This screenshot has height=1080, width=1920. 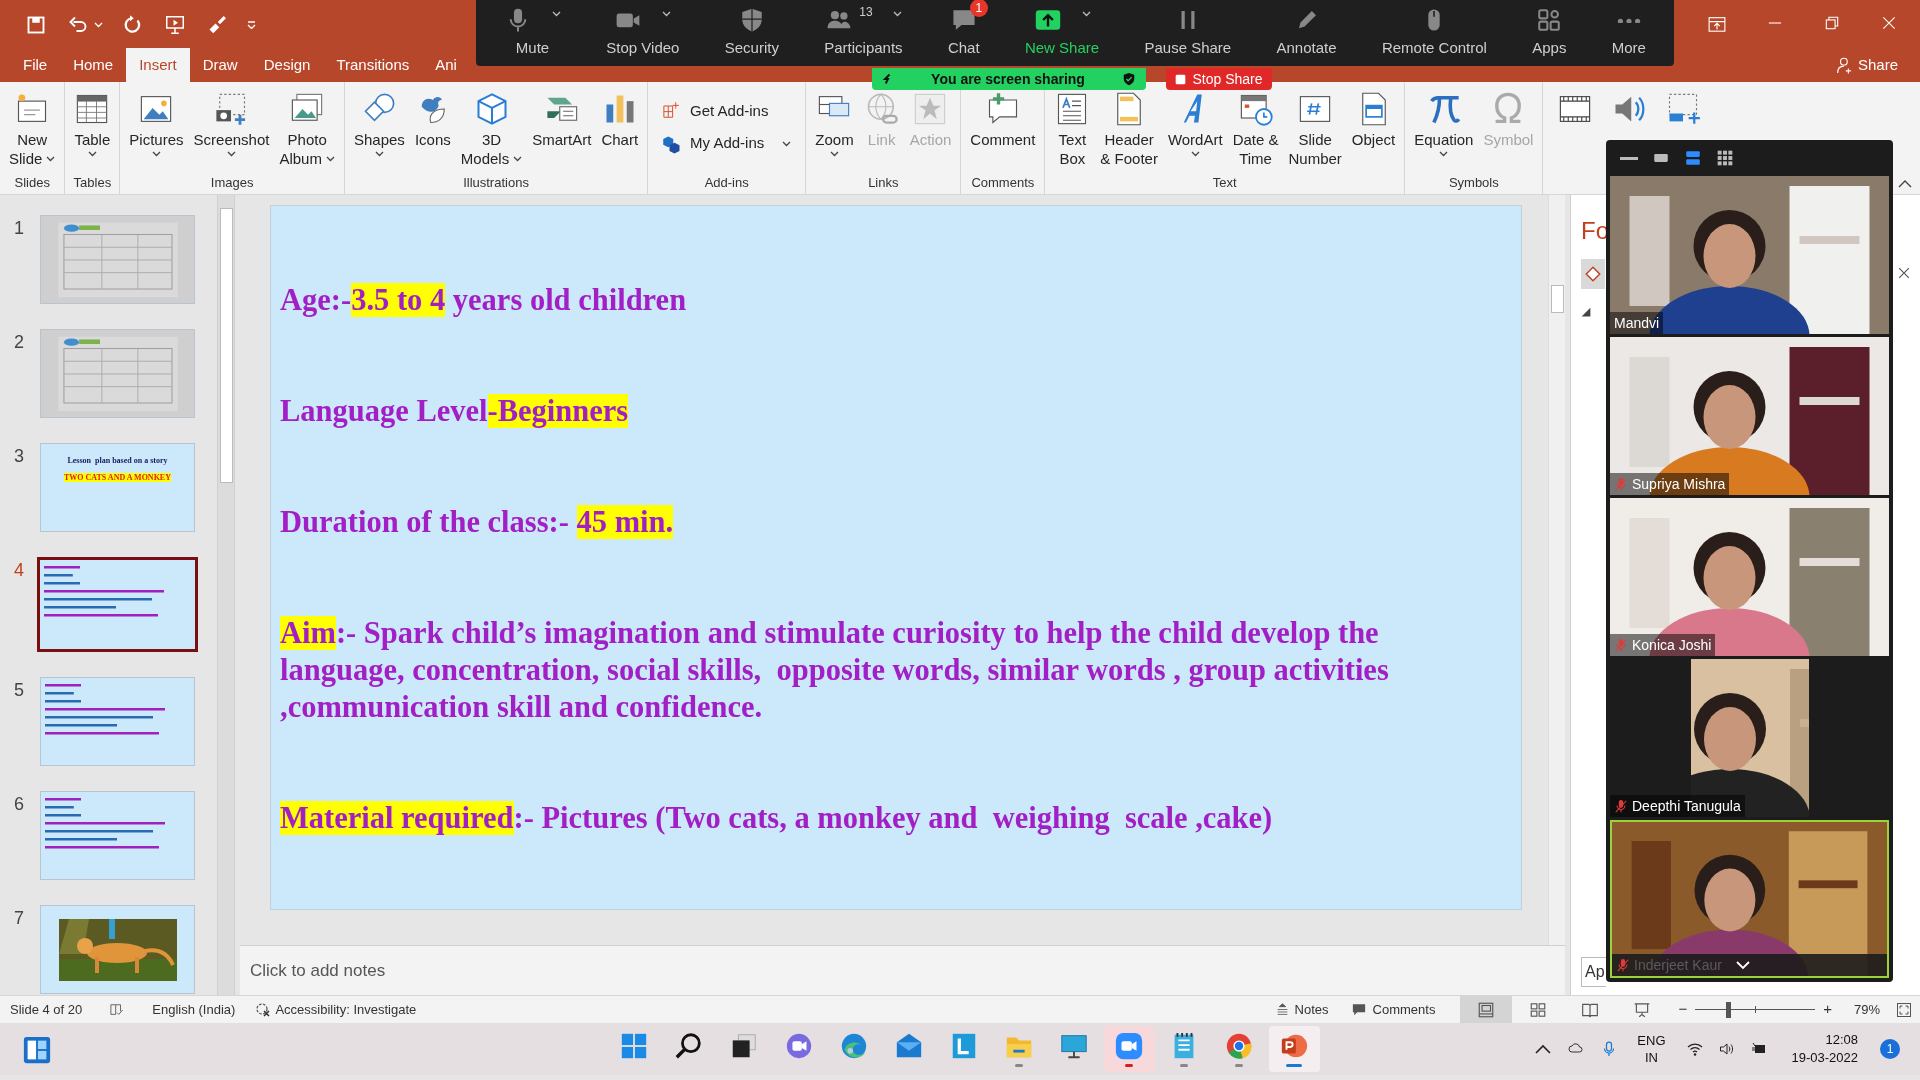 What do you see at coordinates (1749, 577) in the screenshot?
I see `video-tile: Konica Joshi` at bounding box center [1749, 577].